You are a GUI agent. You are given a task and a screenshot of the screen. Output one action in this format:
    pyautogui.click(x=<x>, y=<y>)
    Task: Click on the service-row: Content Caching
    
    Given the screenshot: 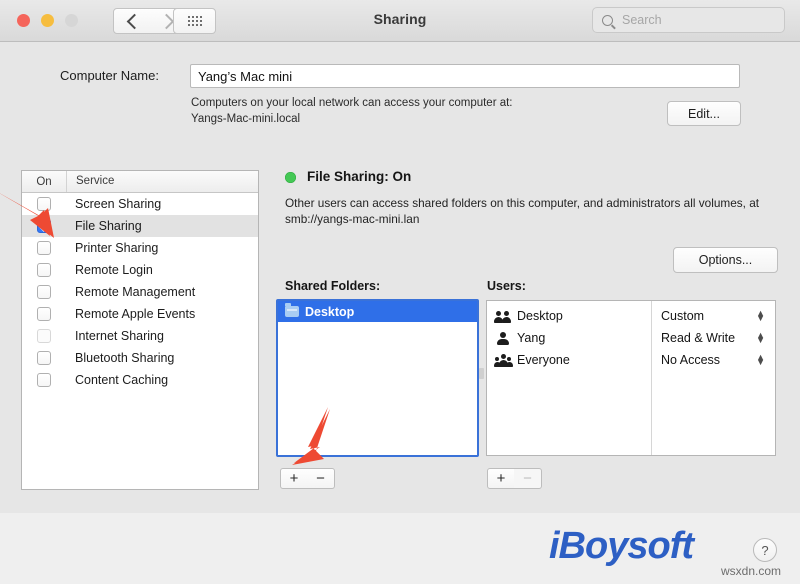 What is the action you would take?
    pyautogui.click(x=140, y=380)
    